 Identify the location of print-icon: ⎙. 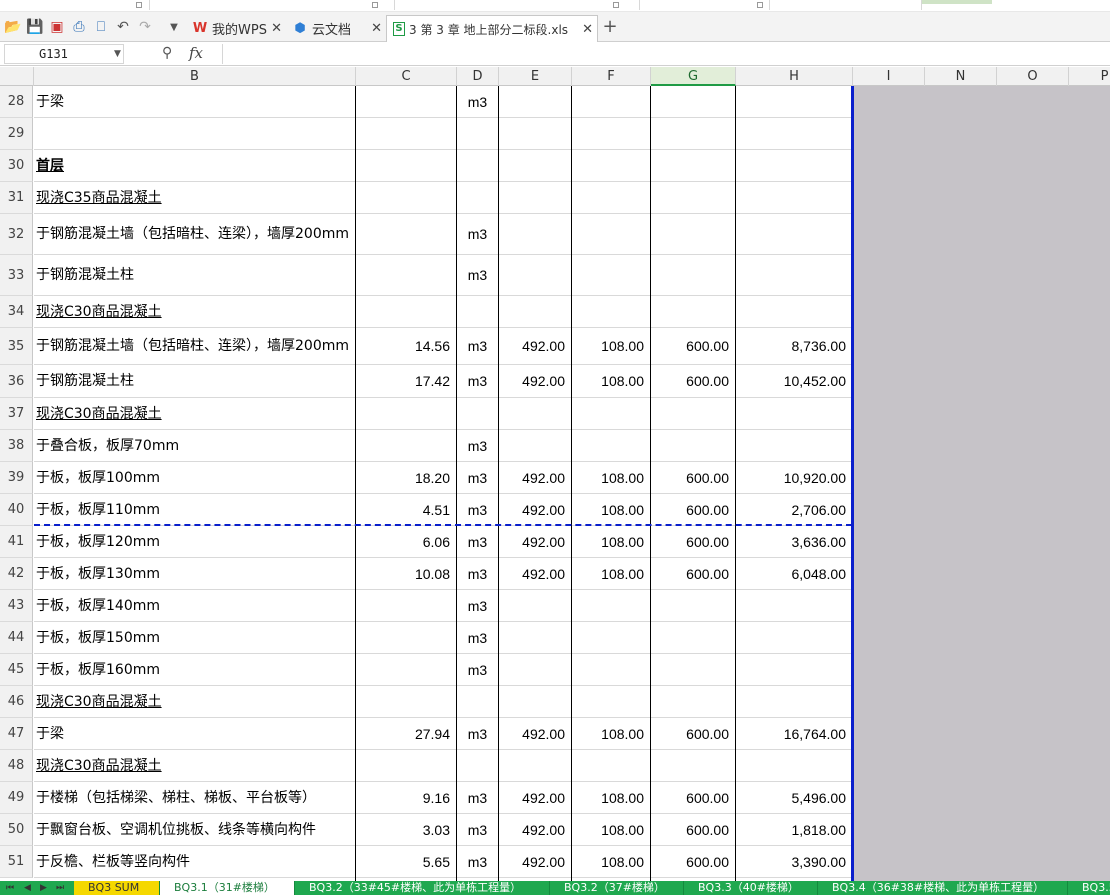
(79, 27).